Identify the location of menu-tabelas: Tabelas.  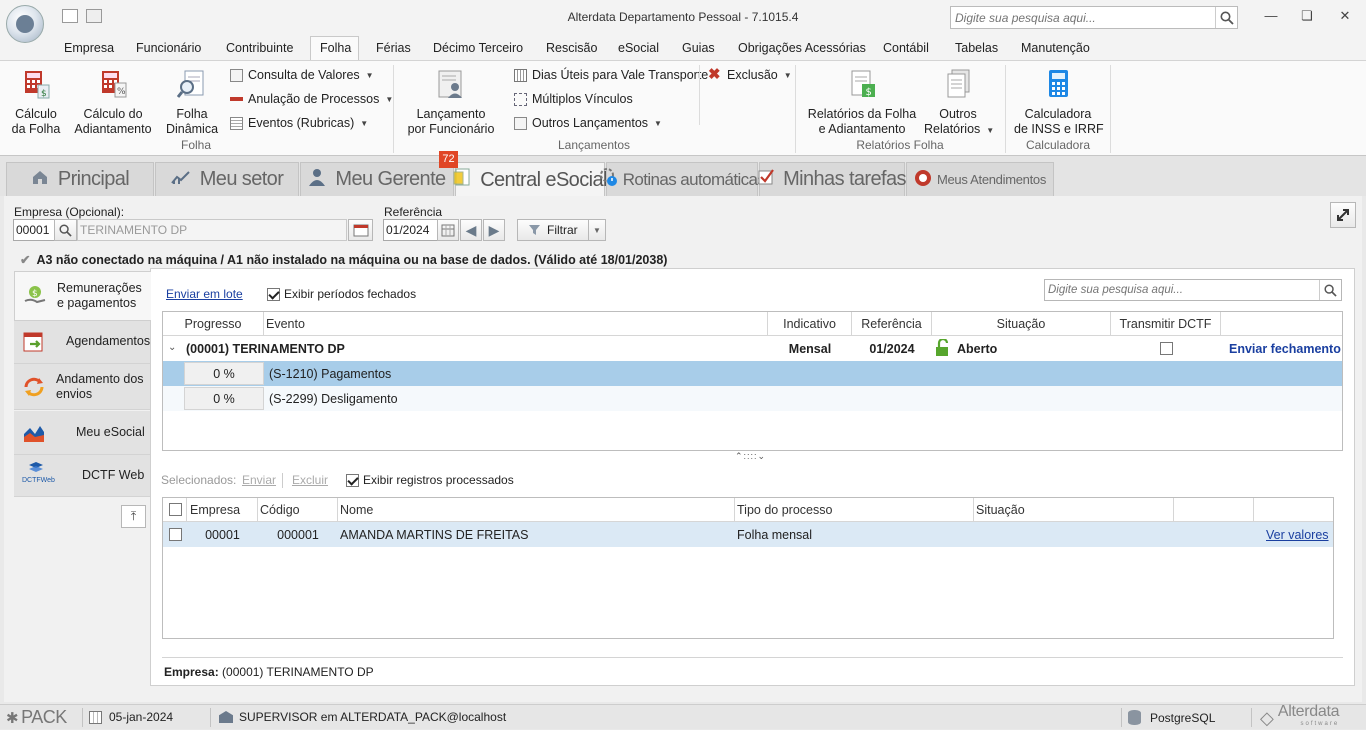
(976, 48).